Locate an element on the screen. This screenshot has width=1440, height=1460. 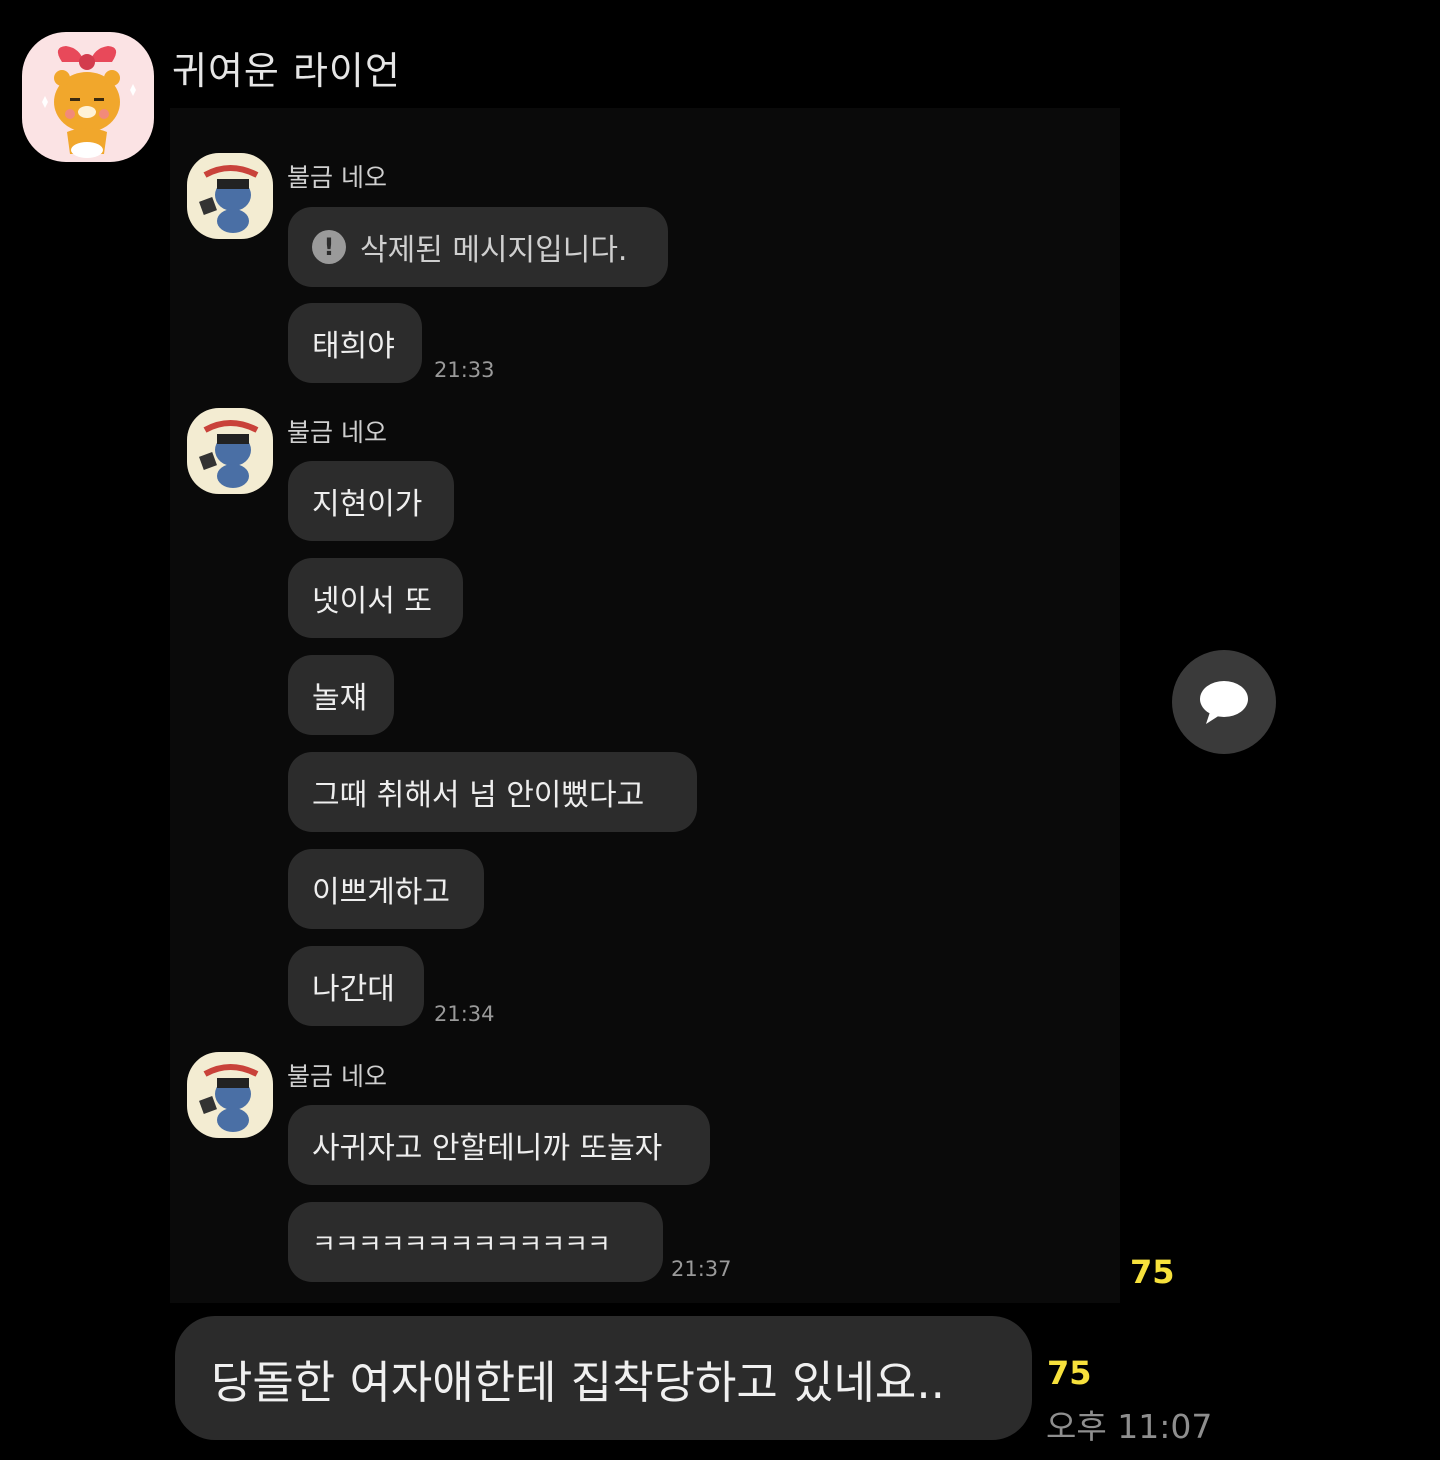
message-bubble: 사귀자고 안할테니까 또놀자 is located at coordinates (499, 1145).